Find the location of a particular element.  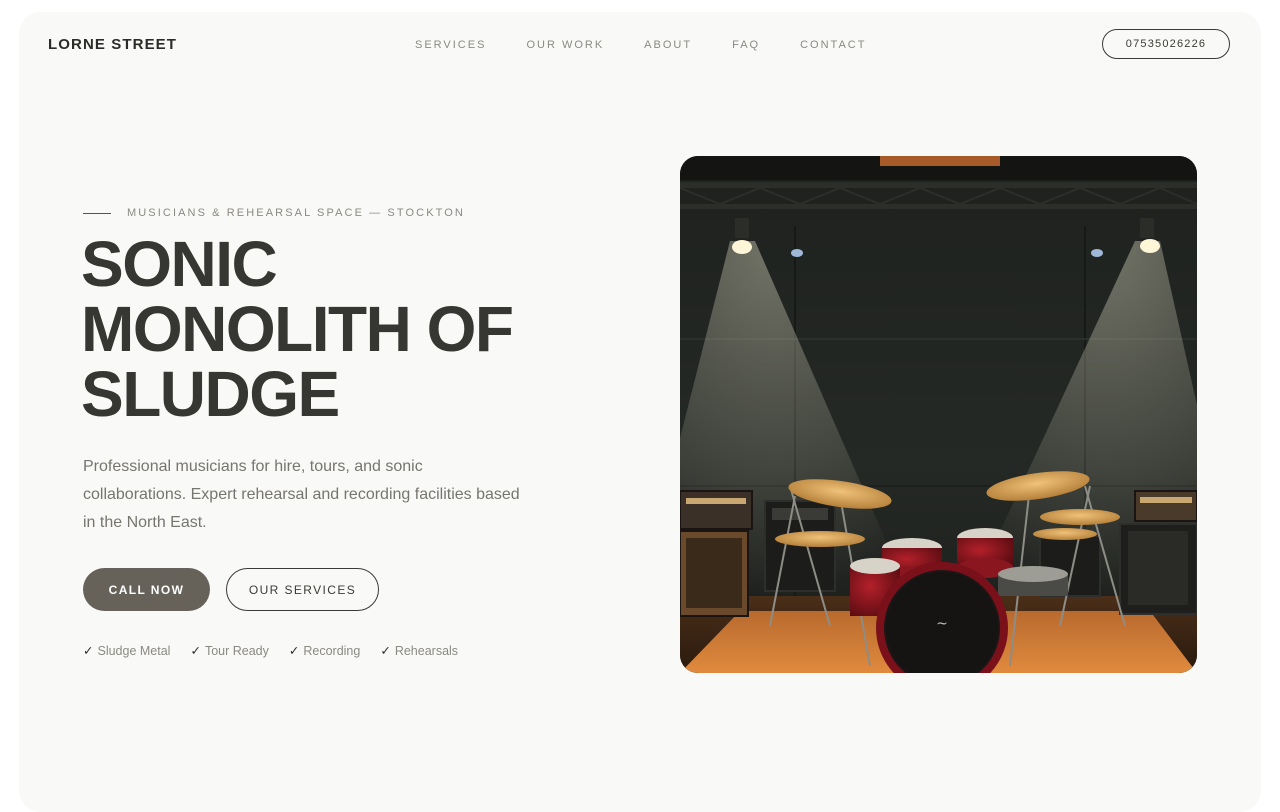

eyebrow-text: MUSICIANS & REHEARSAL SPACE — STOCKTON is located at coordinates (296, 213).